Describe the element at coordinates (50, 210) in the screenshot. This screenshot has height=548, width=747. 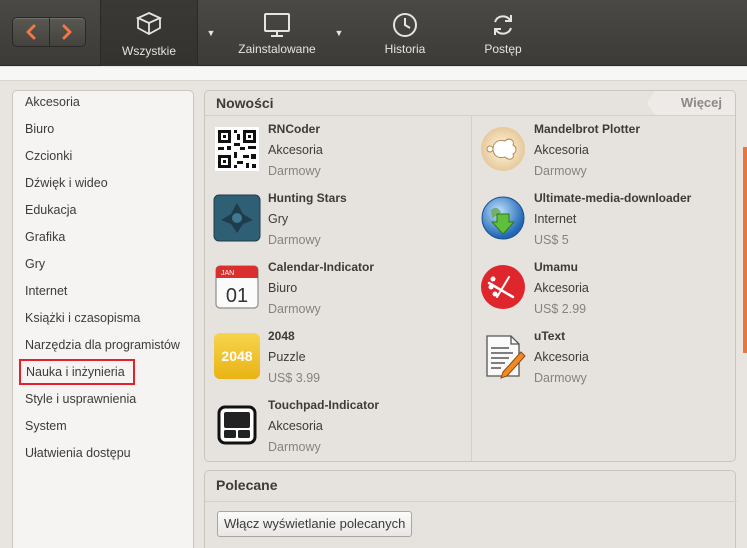
I see `sidebar-item-education: Edukacja` at that location.